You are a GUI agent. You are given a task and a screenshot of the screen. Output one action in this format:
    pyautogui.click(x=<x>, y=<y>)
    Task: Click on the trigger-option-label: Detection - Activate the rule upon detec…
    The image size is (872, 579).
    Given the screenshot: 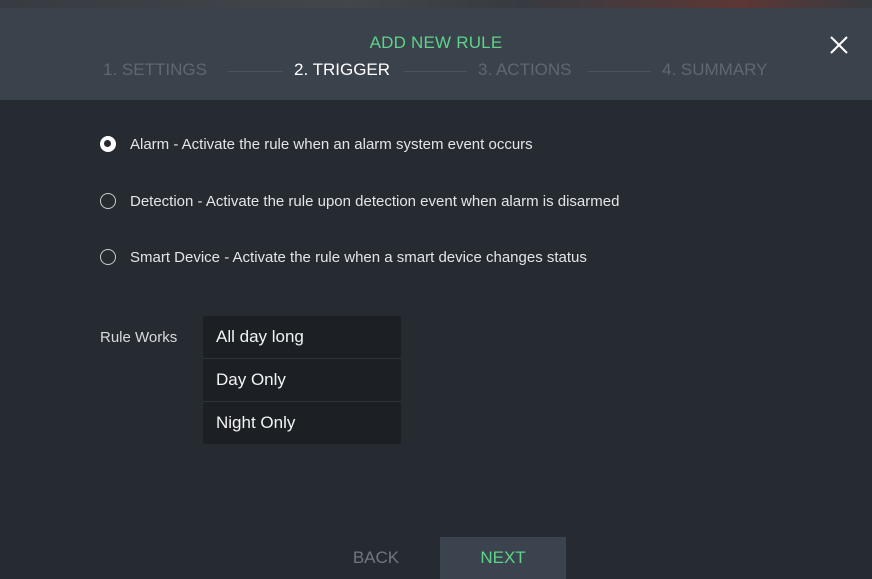 What is the action you would take?
    pyautogui.click(x=375, y=201)
    